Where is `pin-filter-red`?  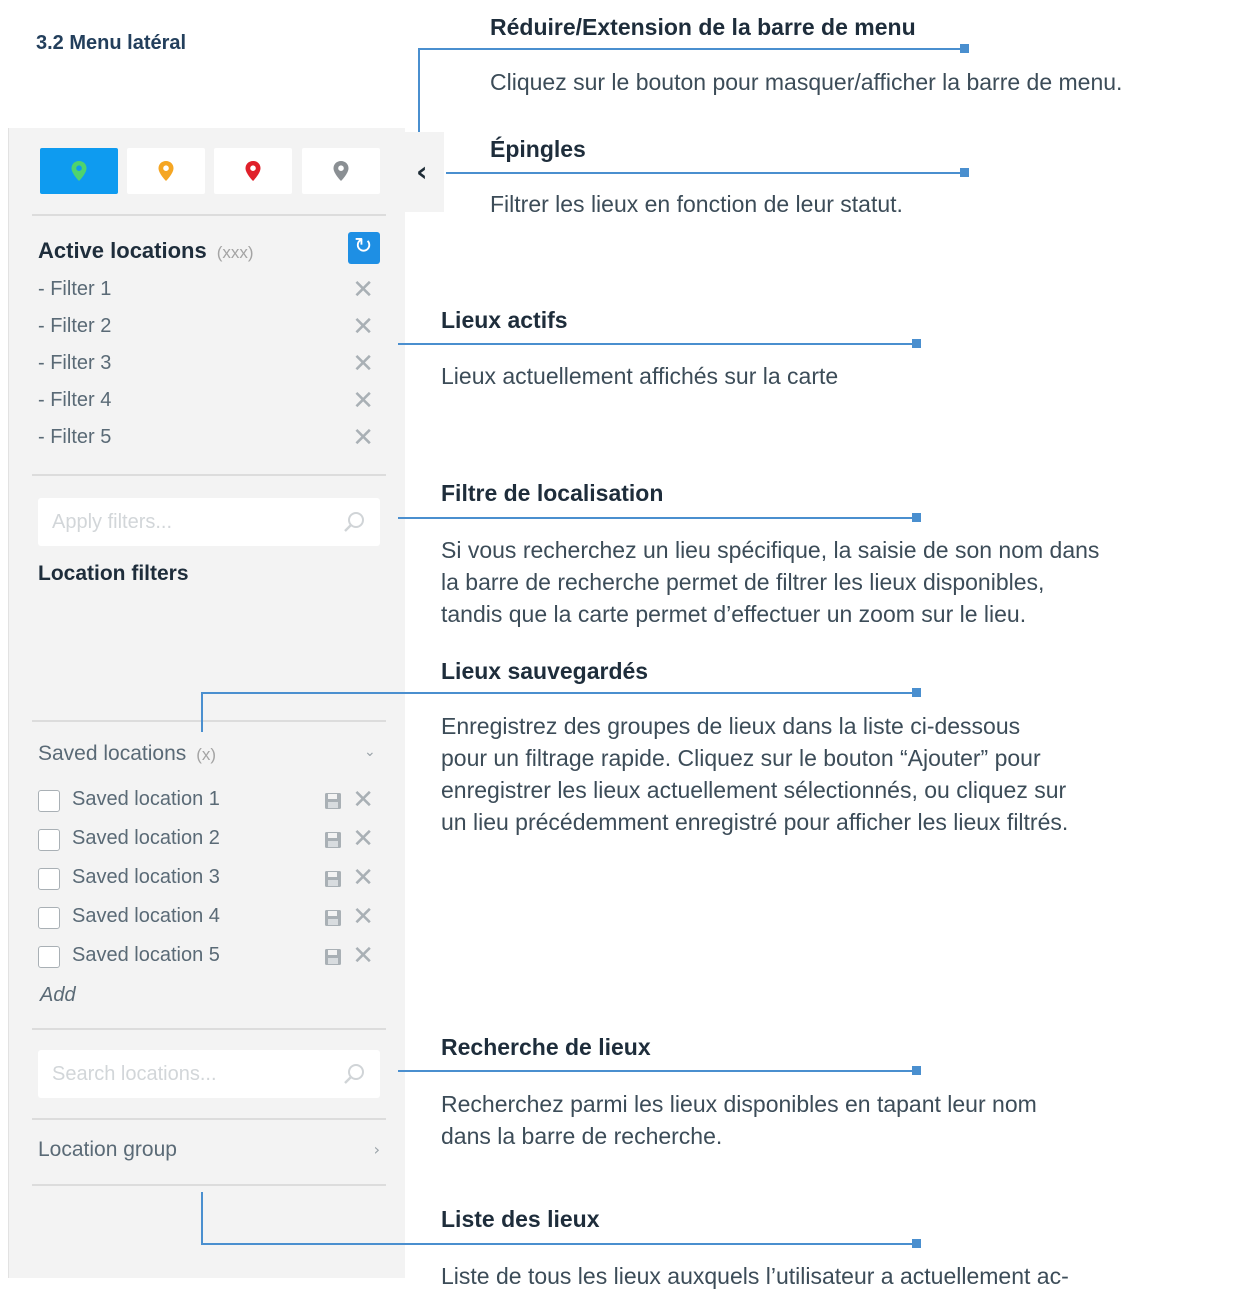
pin-filter-red is located at coordinates (253, 171).